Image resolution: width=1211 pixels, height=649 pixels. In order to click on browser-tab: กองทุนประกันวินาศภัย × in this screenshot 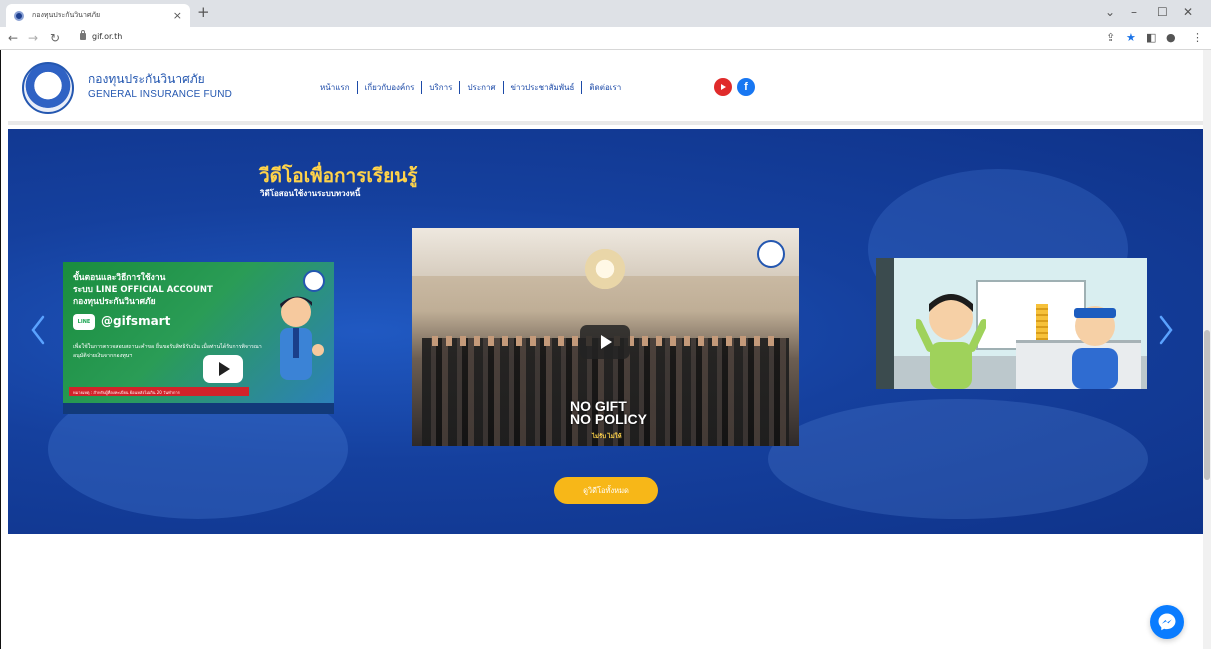, I will do `click(98, 15)`.